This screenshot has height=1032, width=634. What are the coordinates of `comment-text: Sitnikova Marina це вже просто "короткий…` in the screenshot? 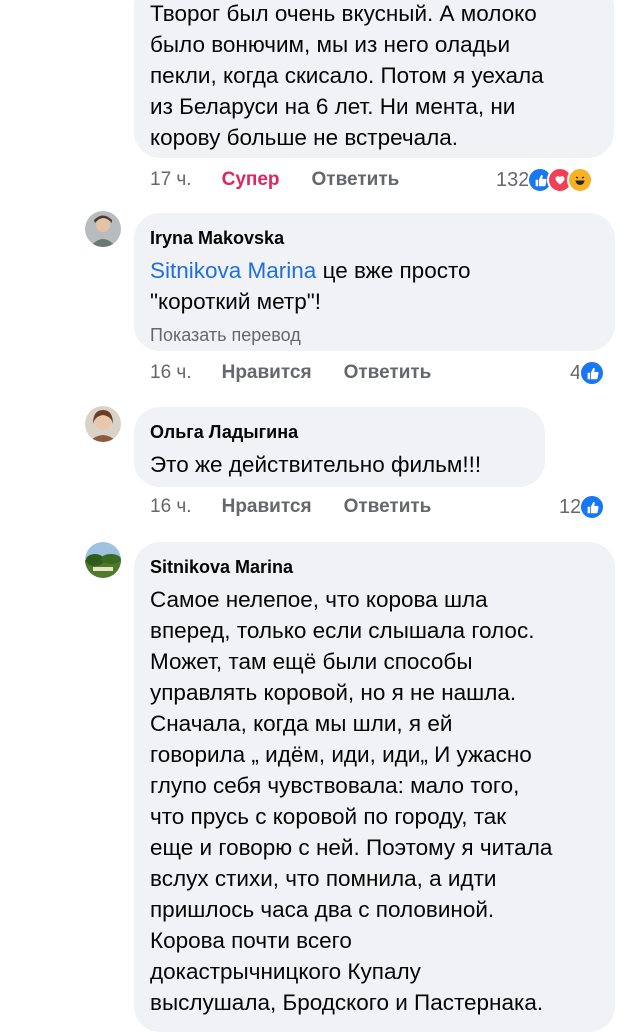 It's located at (310, 286).